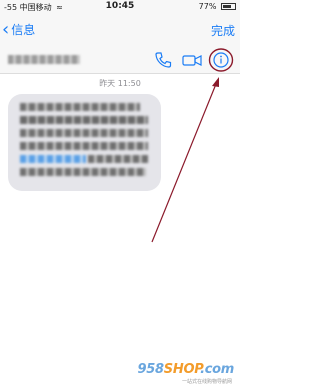  I want to click on arrow-line, so click(184, 163).